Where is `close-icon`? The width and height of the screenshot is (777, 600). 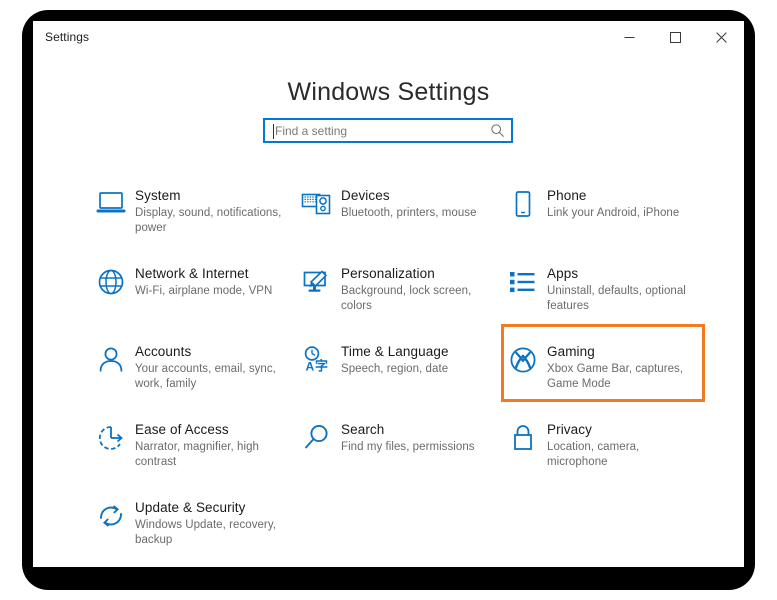
close-icon is located at coordinates (721, 37).